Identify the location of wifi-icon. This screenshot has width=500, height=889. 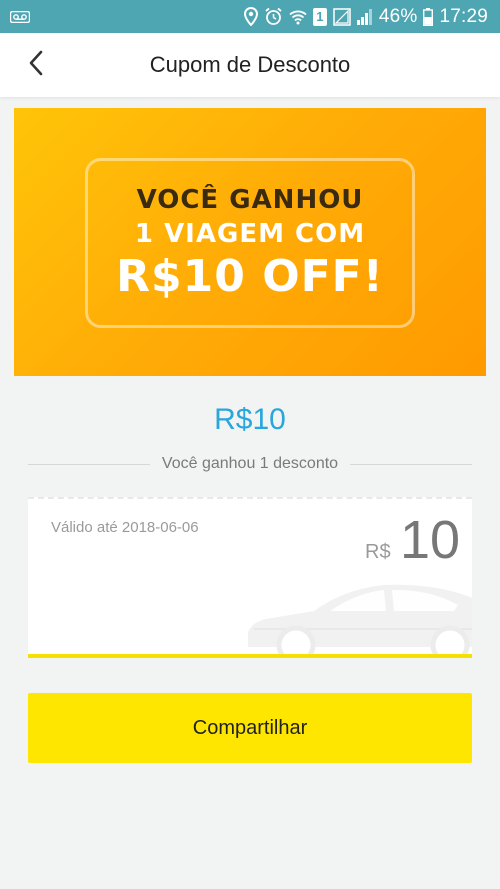
(298, 17).